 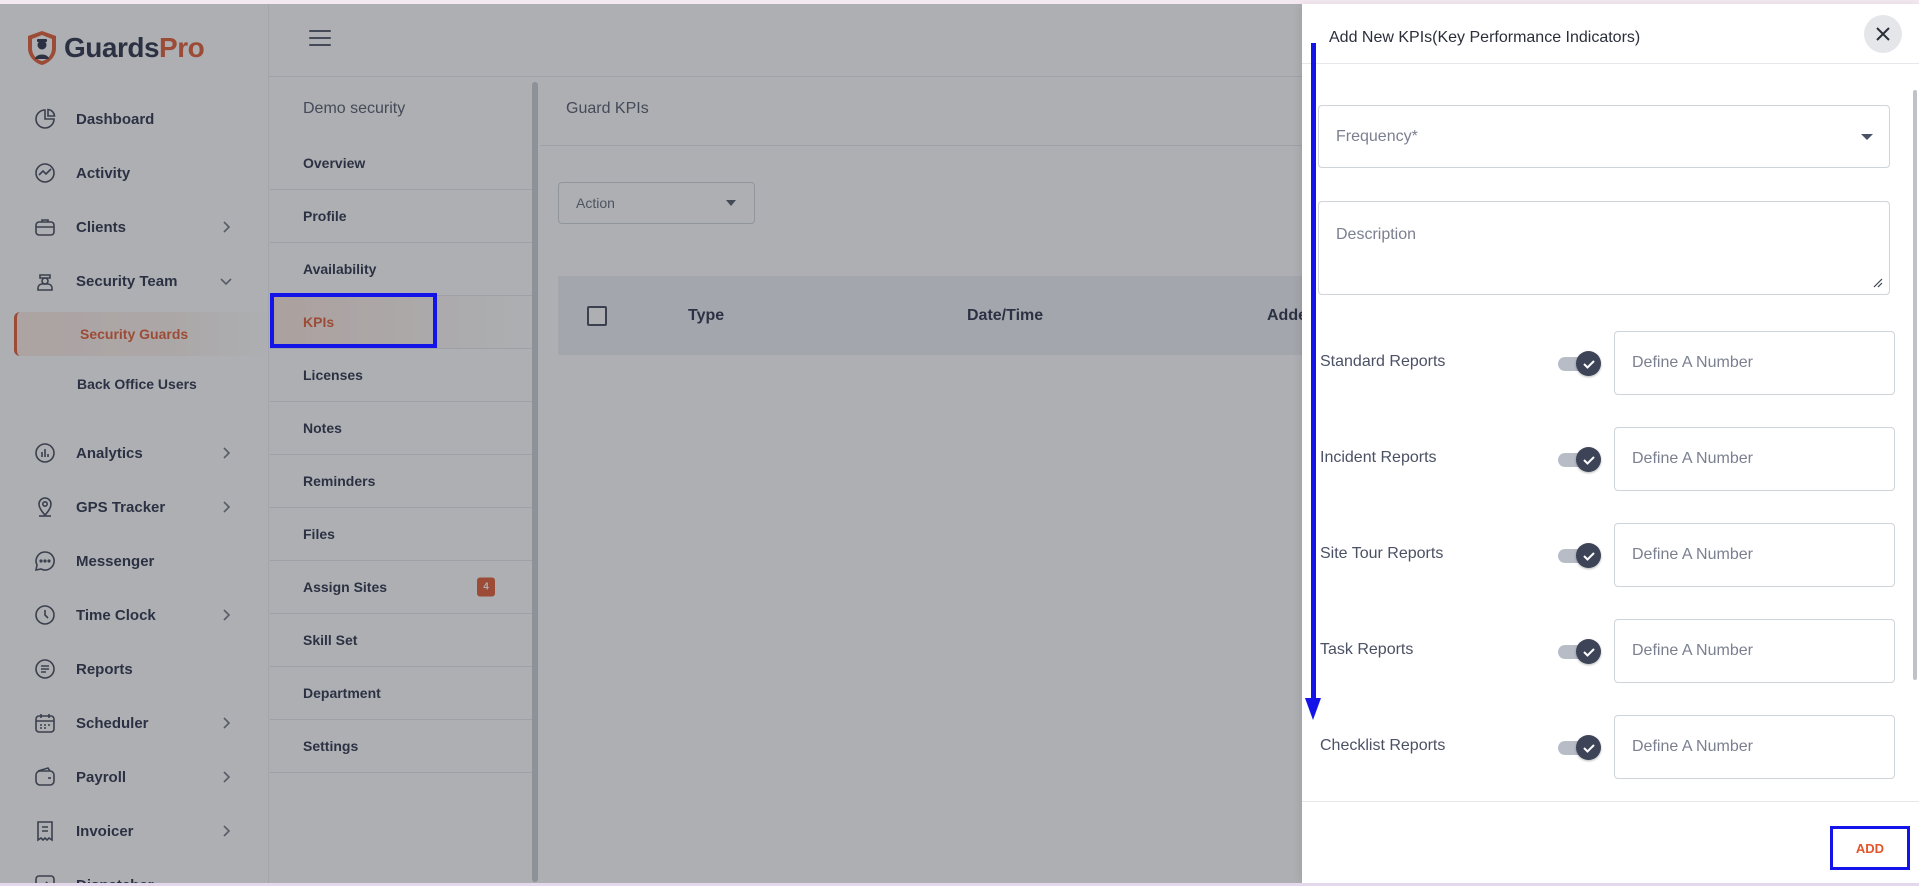 What do you see at coordinates (1313, 375) in the screenshot?
I see `scroll-direction-arrow` at bounding box center [1313, 375].